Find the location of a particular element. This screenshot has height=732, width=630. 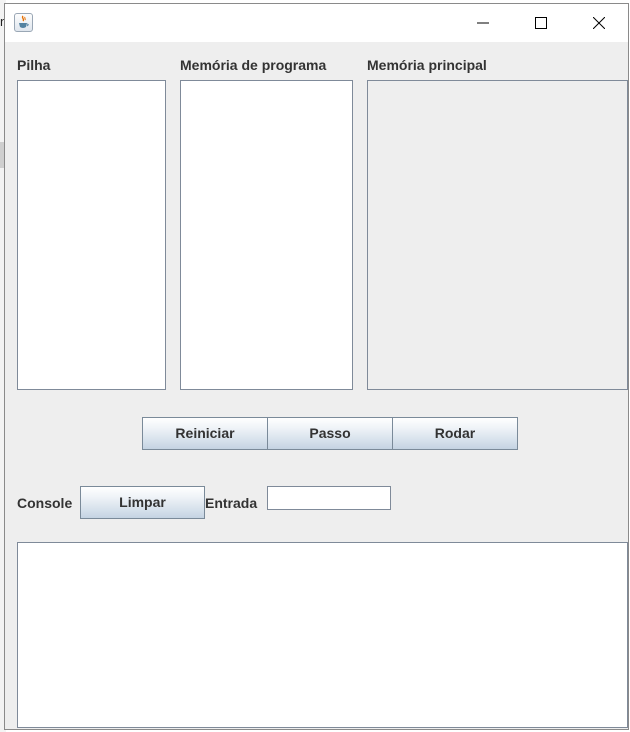

close-button is located at coordinates (599, 23).